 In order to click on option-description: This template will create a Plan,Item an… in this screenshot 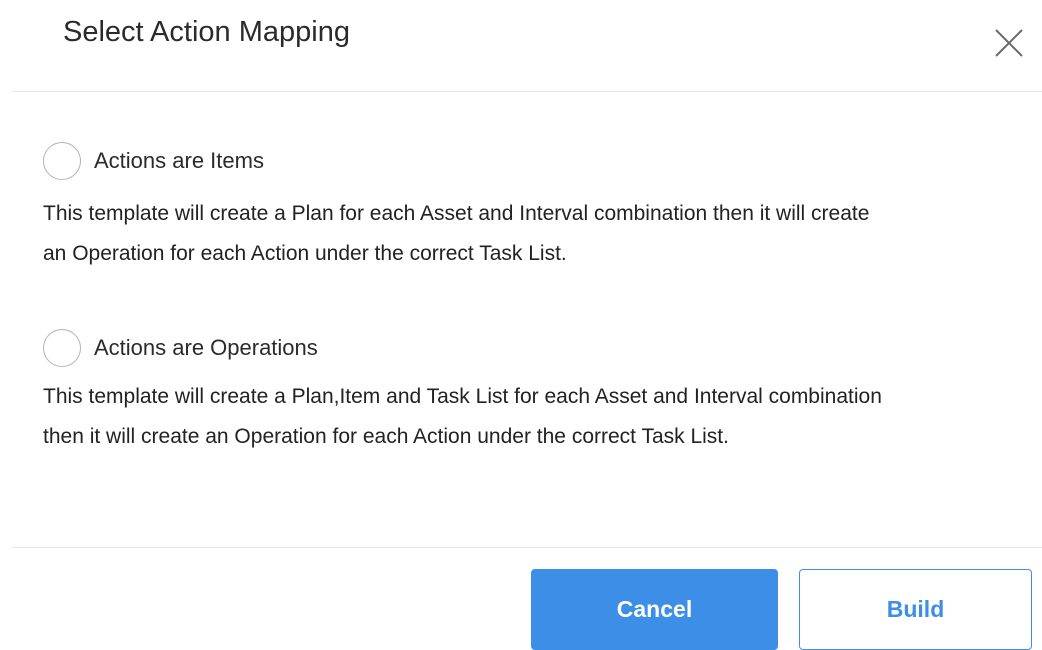, I will do `click(538, 417)`.